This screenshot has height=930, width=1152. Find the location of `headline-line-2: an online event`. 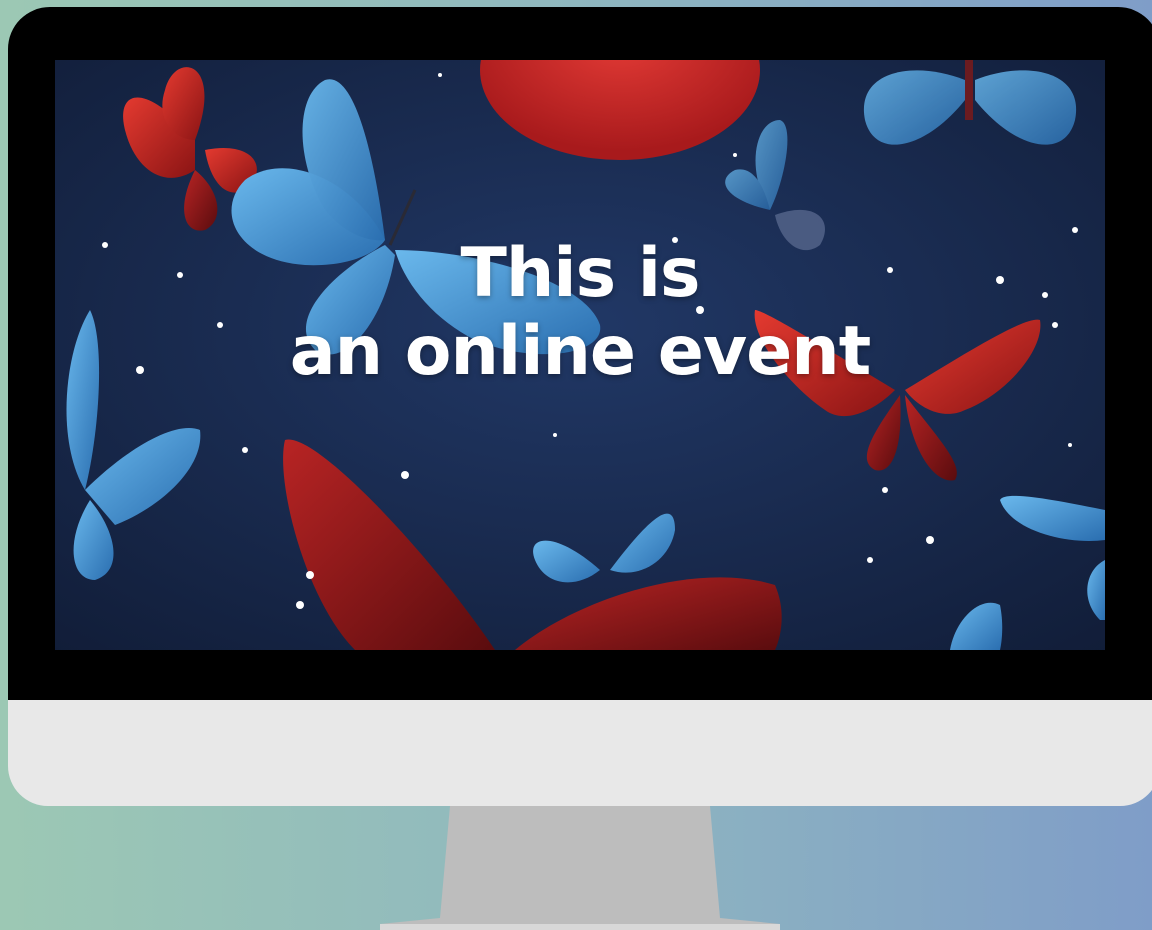

headline-line-2: an online event is located at coordinates (580, 351).